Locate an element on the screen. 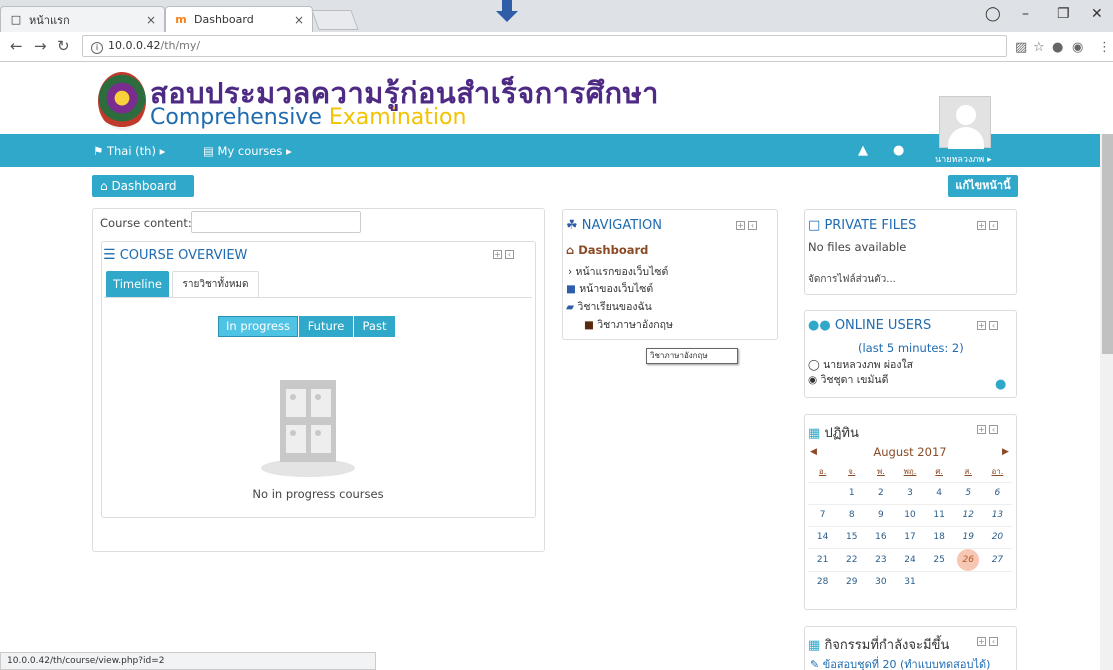 This screenshot has height=670, width=1113. avatar is located at coordinates (965, 122).